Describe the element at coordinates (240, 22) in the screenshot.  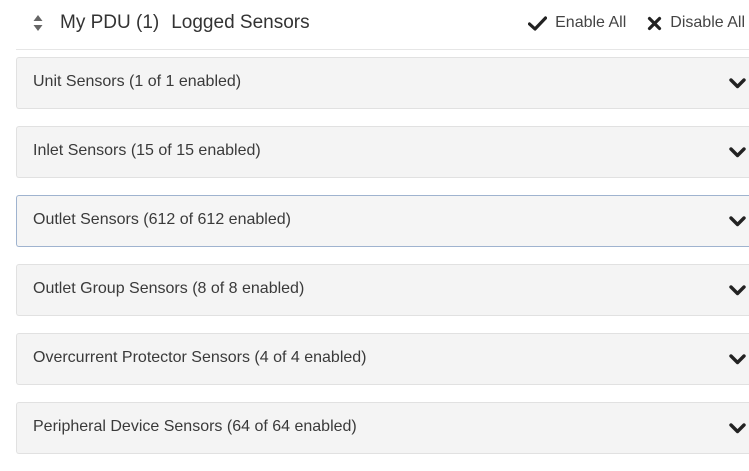
I see `page-title: Logged Sensors` at that location.